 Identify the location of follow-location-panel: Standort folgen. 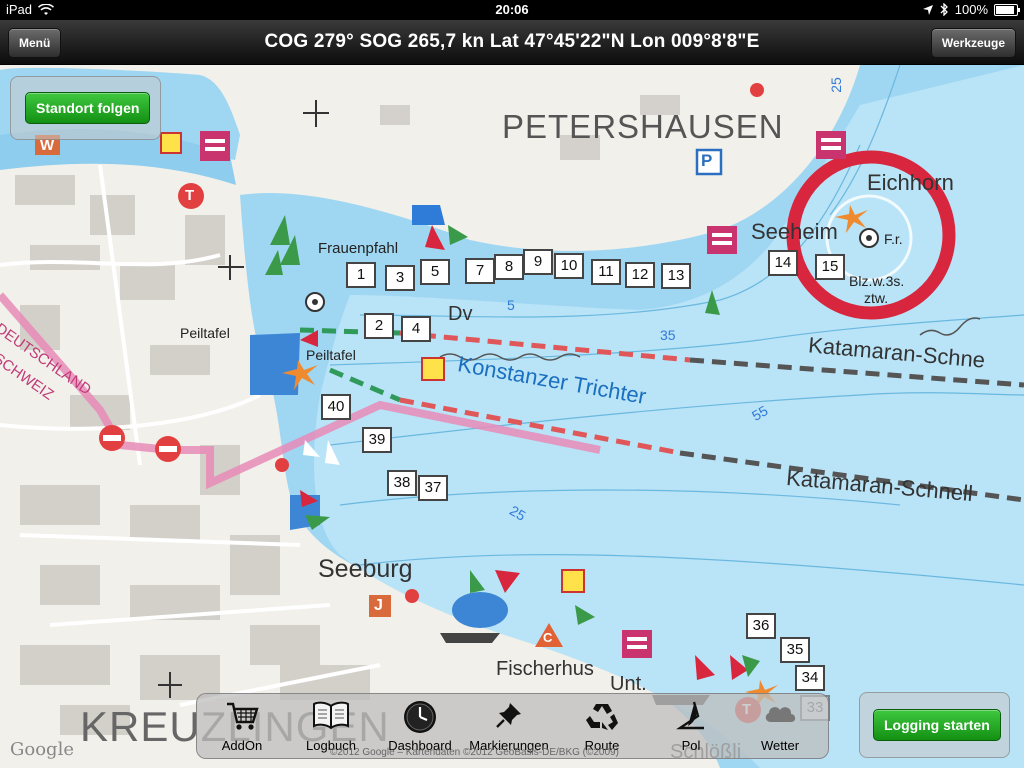
(85, 108).